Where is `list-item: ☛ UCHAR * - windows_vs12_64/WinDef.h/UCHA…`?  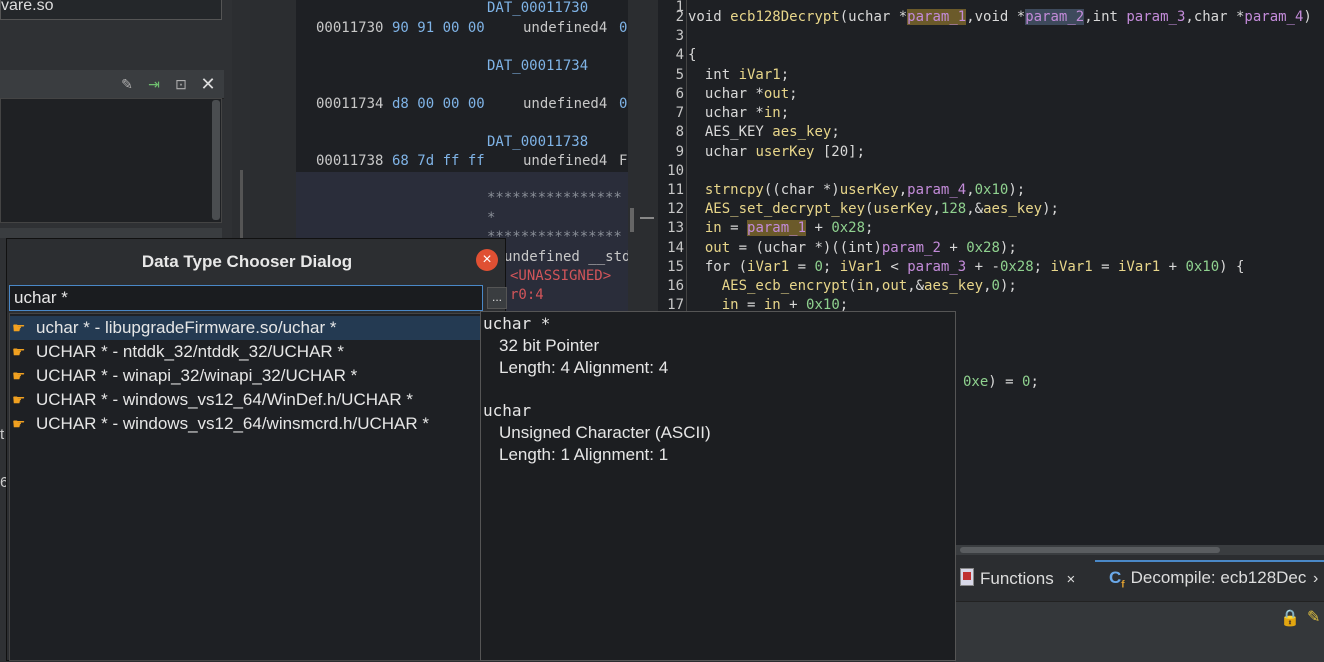 list-item: ☛ UCHAR * - windows_vs12_64/WinDef.h/UCHA… is located at coordinates (246, 400).